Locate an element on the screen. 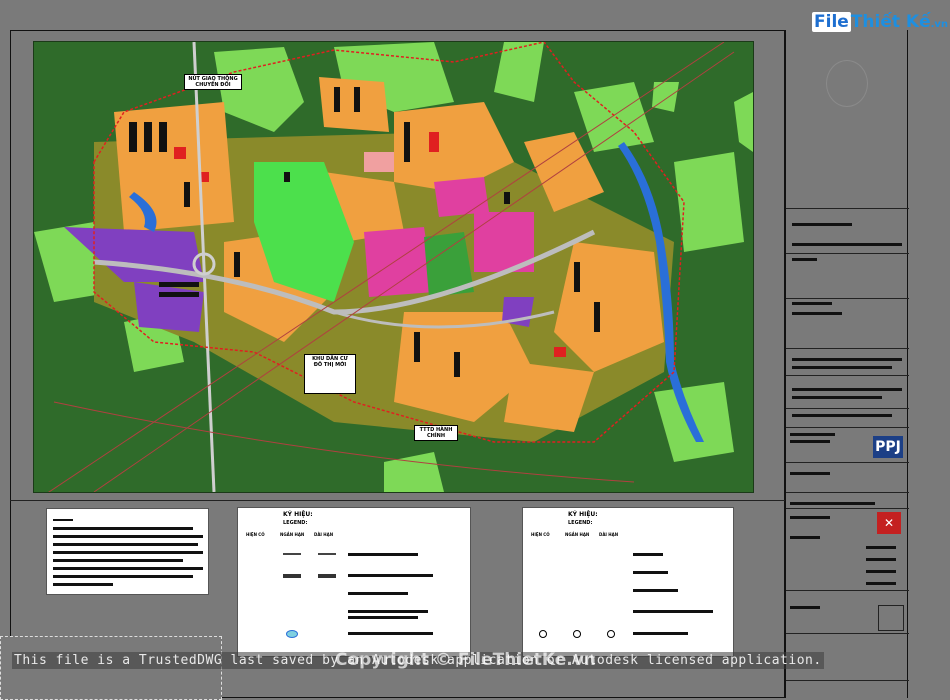 The width and height of the screenshot is (950, 700). logo-part-vn: .vn is located at coordinates (939, 24).